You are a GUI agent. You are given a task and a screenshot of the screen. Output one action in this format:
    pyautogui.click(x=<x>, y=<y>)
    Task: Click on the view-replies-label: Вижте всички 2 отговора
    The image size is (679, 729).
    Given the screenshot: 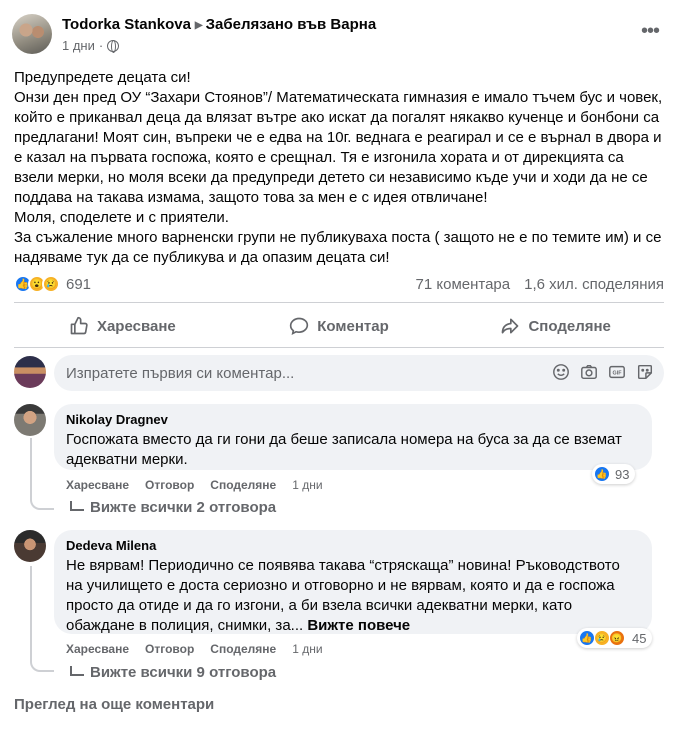 What is the action you would take?
    pyautogui.click(x=183, y=507)
    